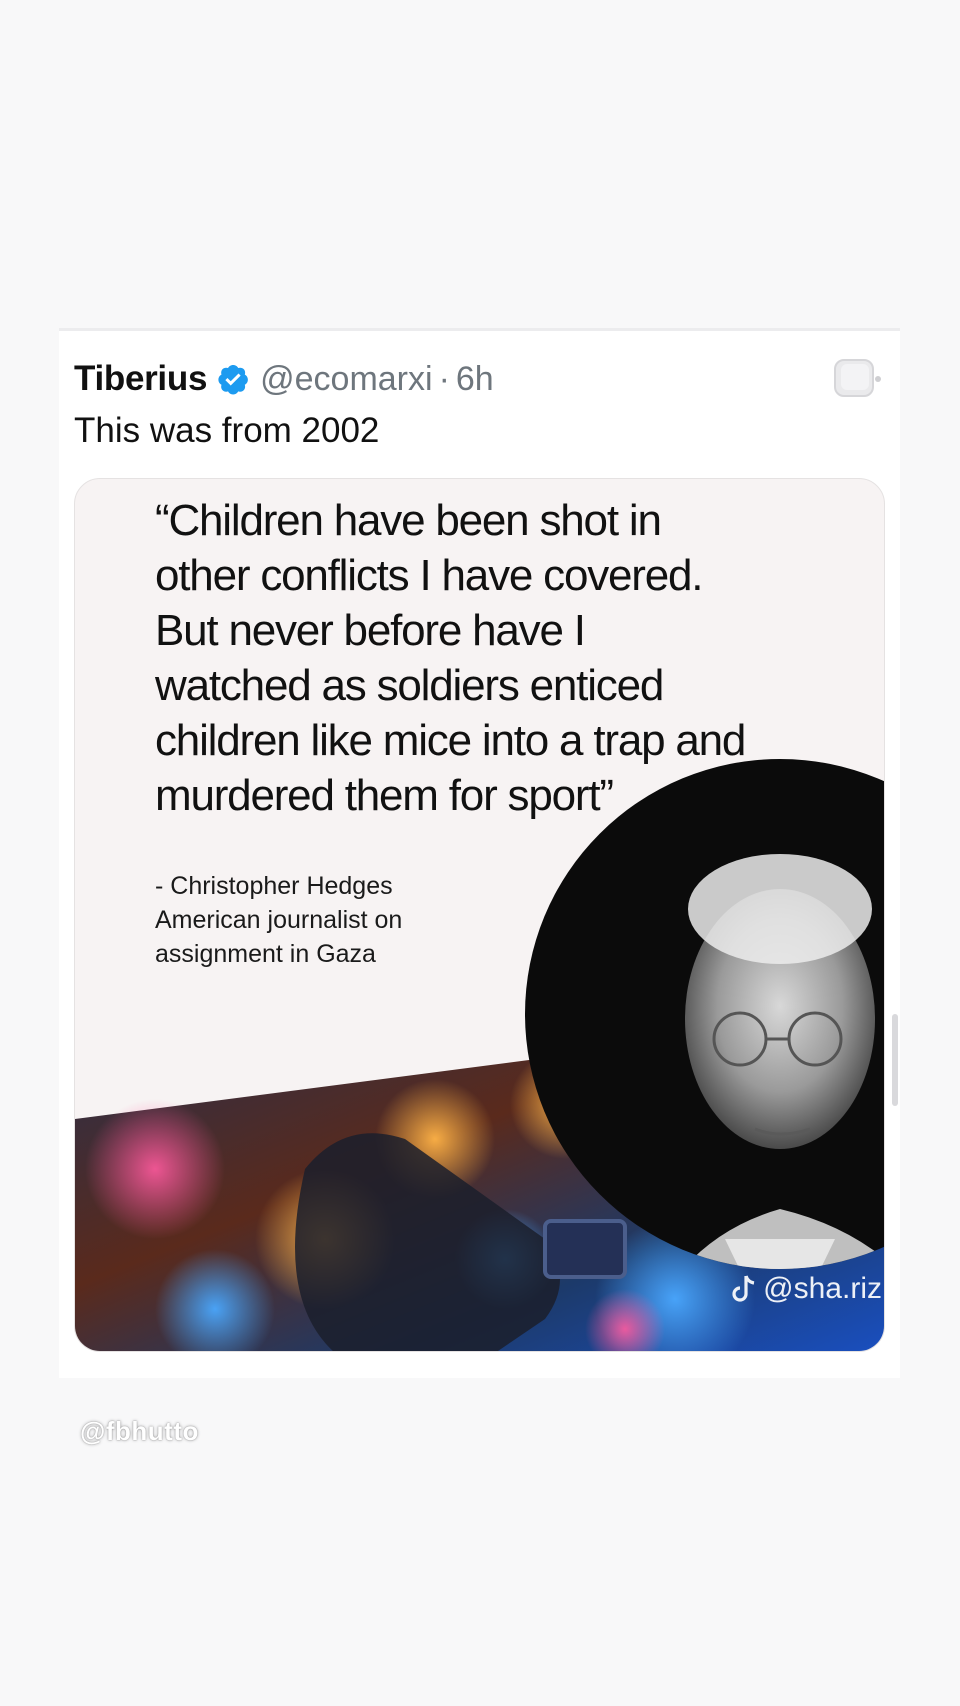 Image resolution: width=960 pixels, height=1706 pixels. I want to click on user-handle: @ecomarxi, so click(346, 379).